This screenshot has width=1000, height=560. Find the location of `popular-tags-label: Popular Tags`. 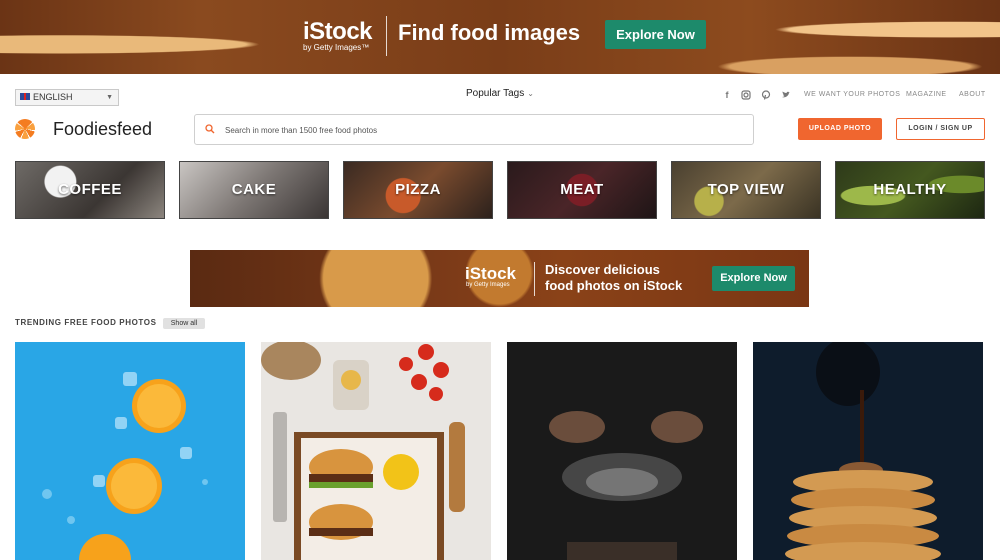

popular-tags-label: Popular Tags is located at coordinates (495, 93).